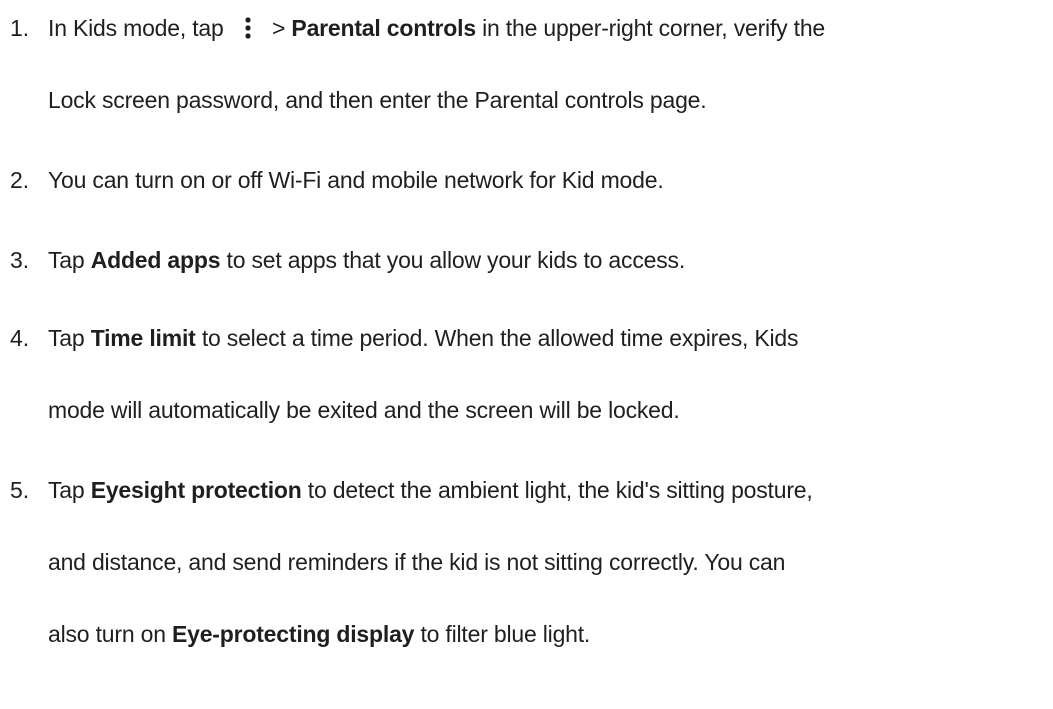 The height and width of the screenshot is (709, 1053). Describe the element at coordinates (650, 28) in the screenshot. I see `step-text: in the upper-right corner, verify the` at that location.